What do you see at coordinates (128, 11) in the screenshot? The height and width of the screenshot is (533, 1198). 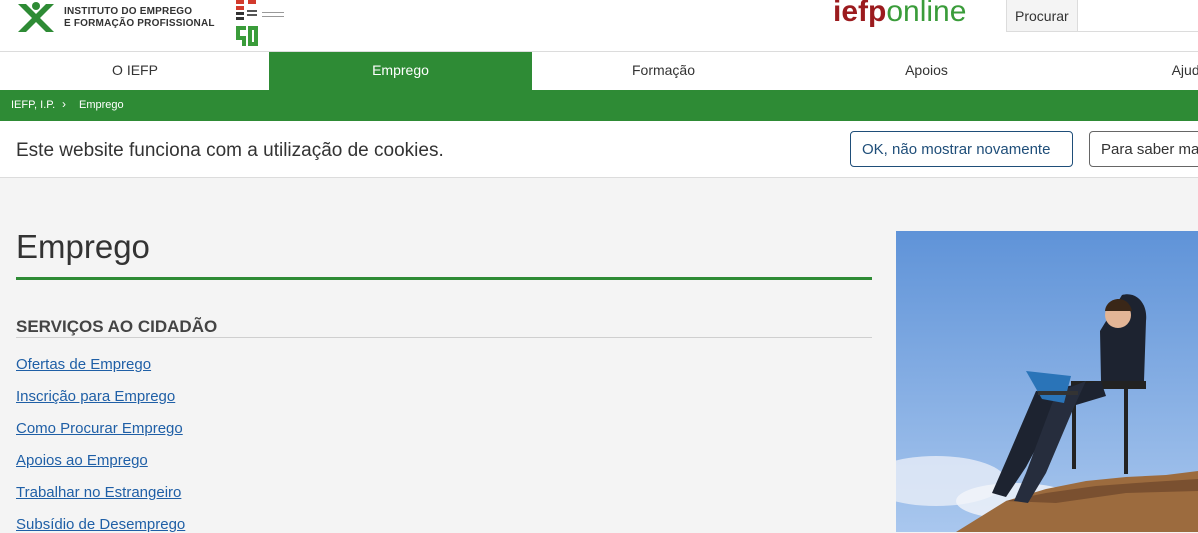 I see `org-name-line1: INSTITUTO DO EMPREGO` at bounding box center [128, 11].